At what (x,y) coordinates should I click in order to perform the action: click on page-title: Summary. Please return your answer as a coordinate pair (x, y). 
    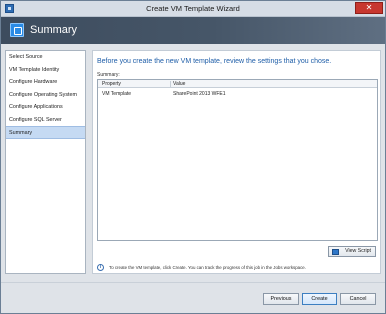
    Looking at the image, I should click on (54, 30).